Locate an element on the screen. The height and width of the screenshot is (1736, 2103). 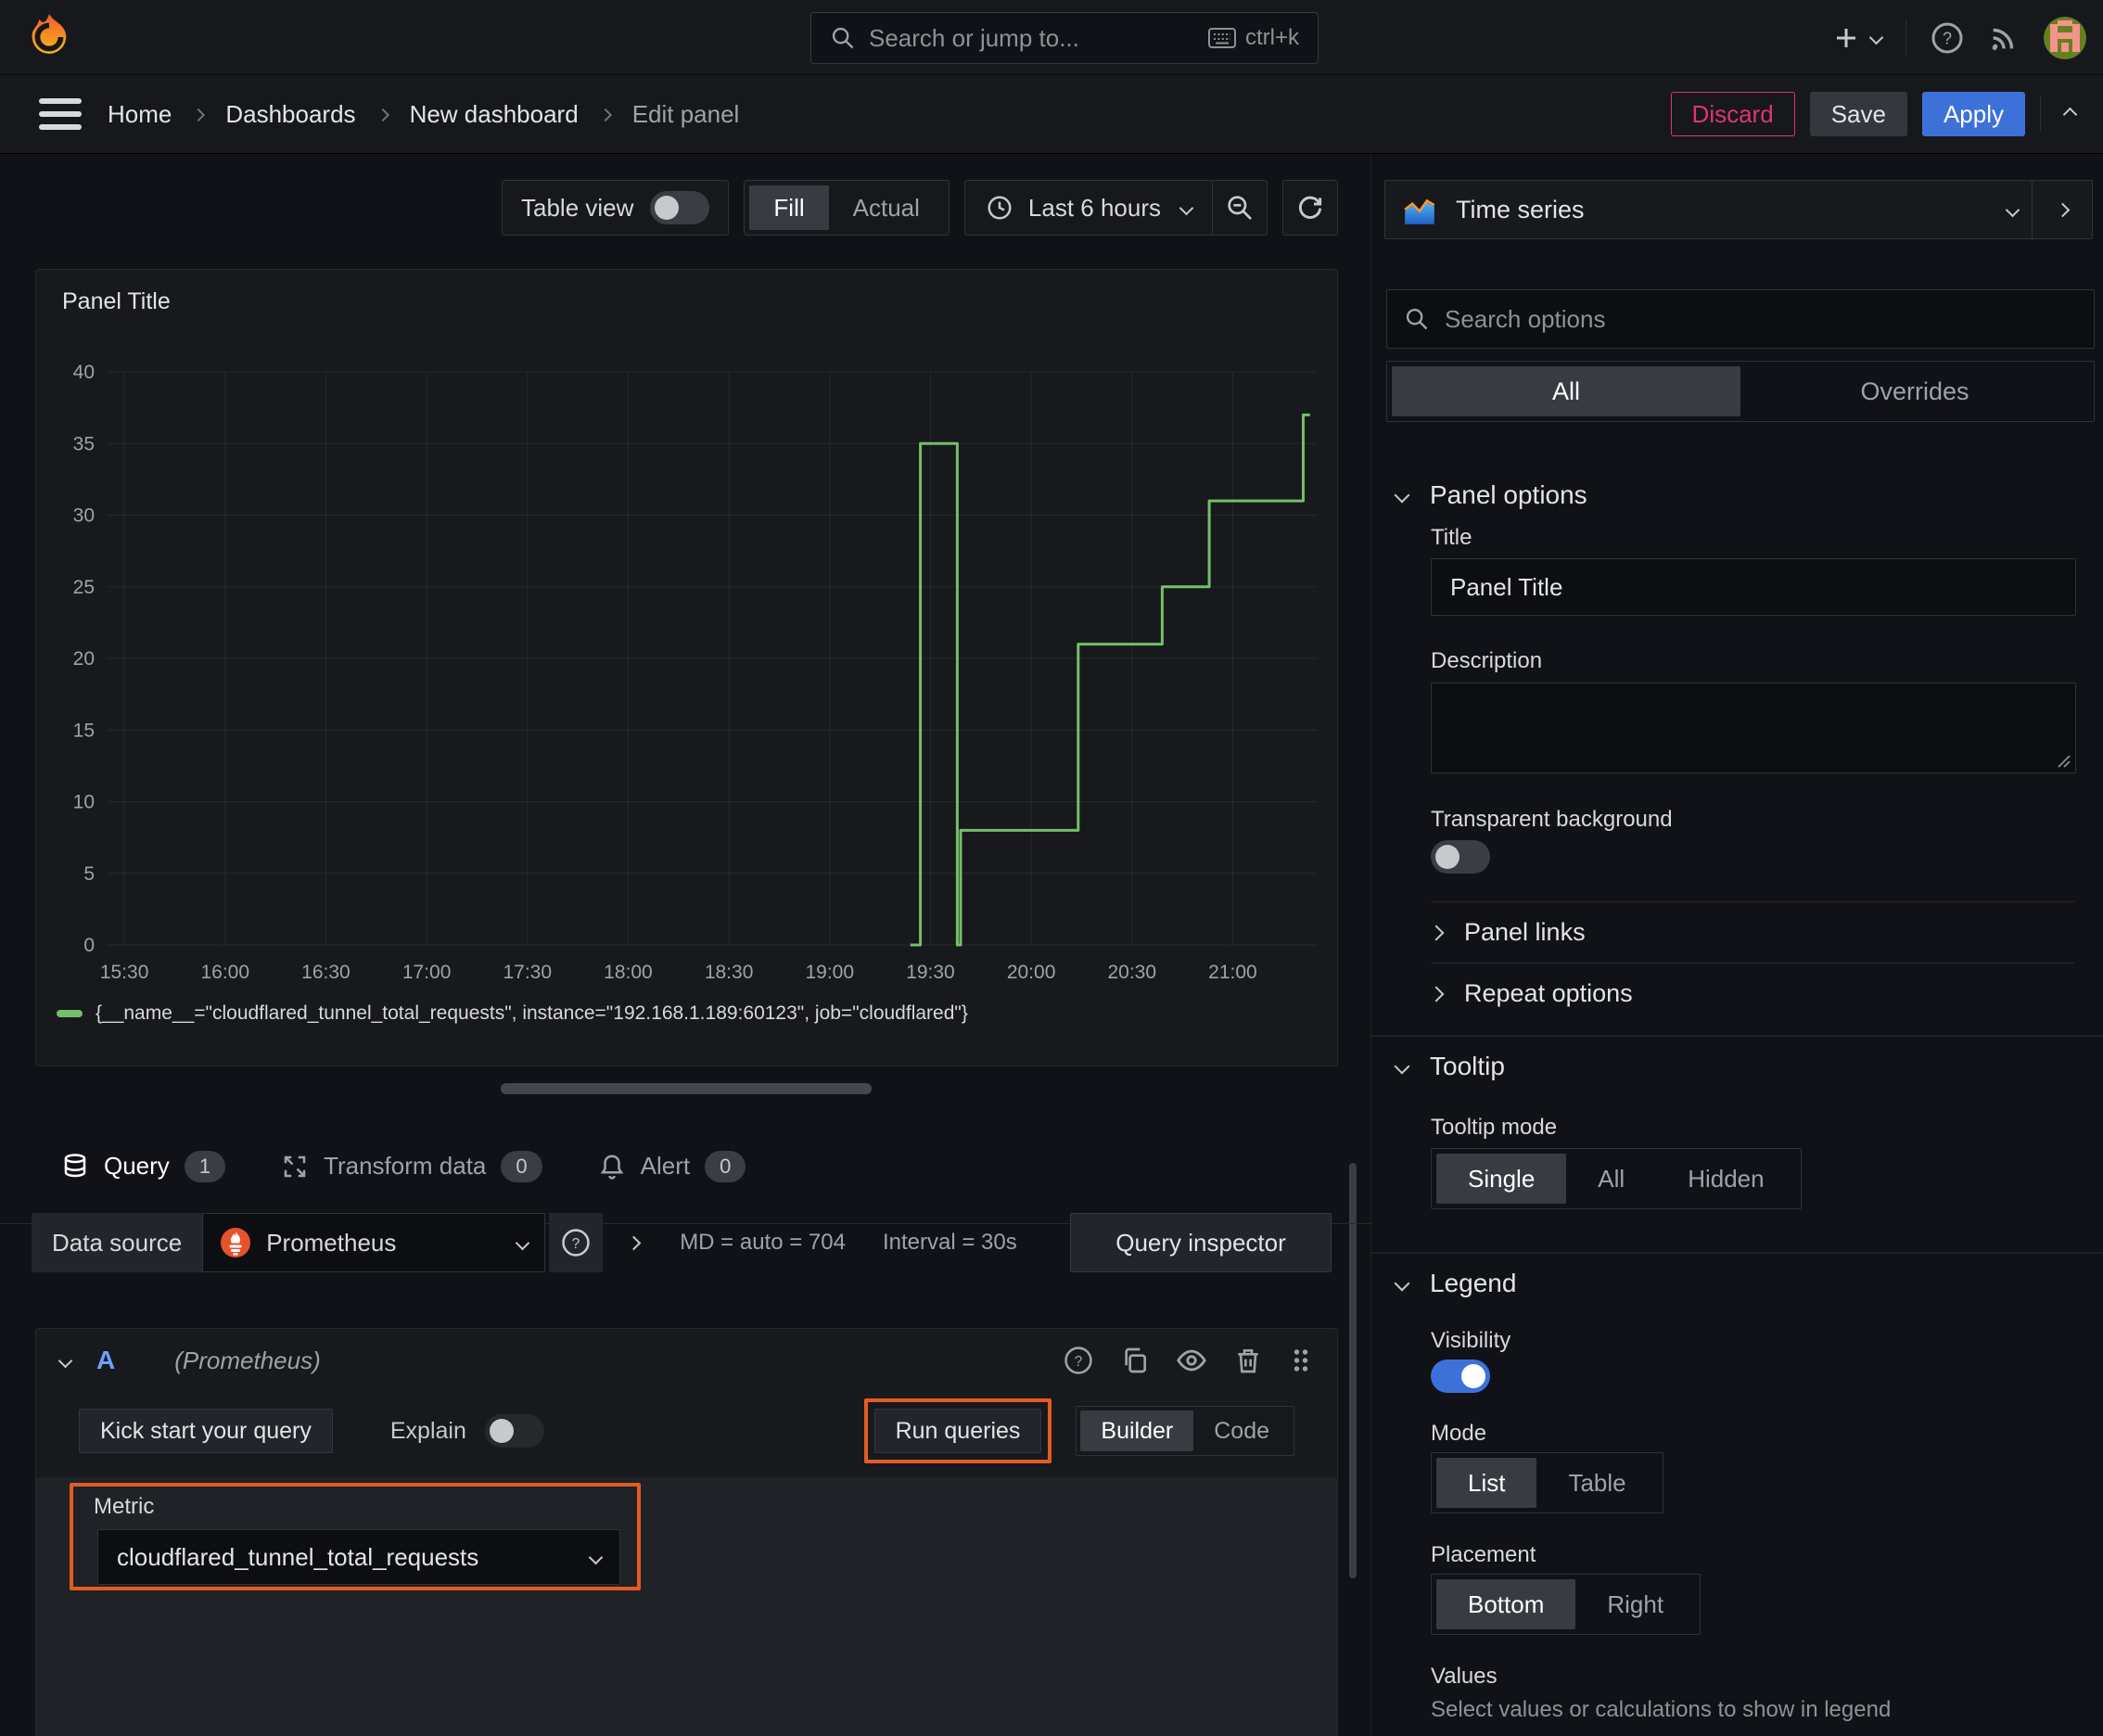
title-label: Title is located at coordinates (1451, 537).